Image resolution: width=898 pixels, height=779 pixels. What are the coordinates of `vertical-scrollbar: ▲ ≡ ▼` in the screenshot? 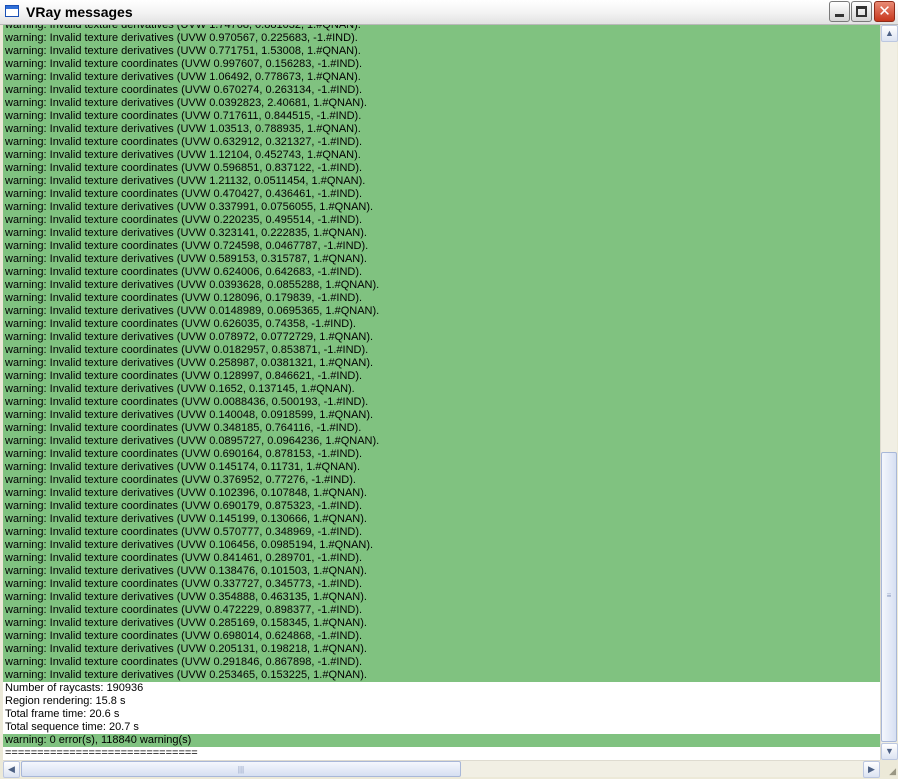 It's located at (889, 392).